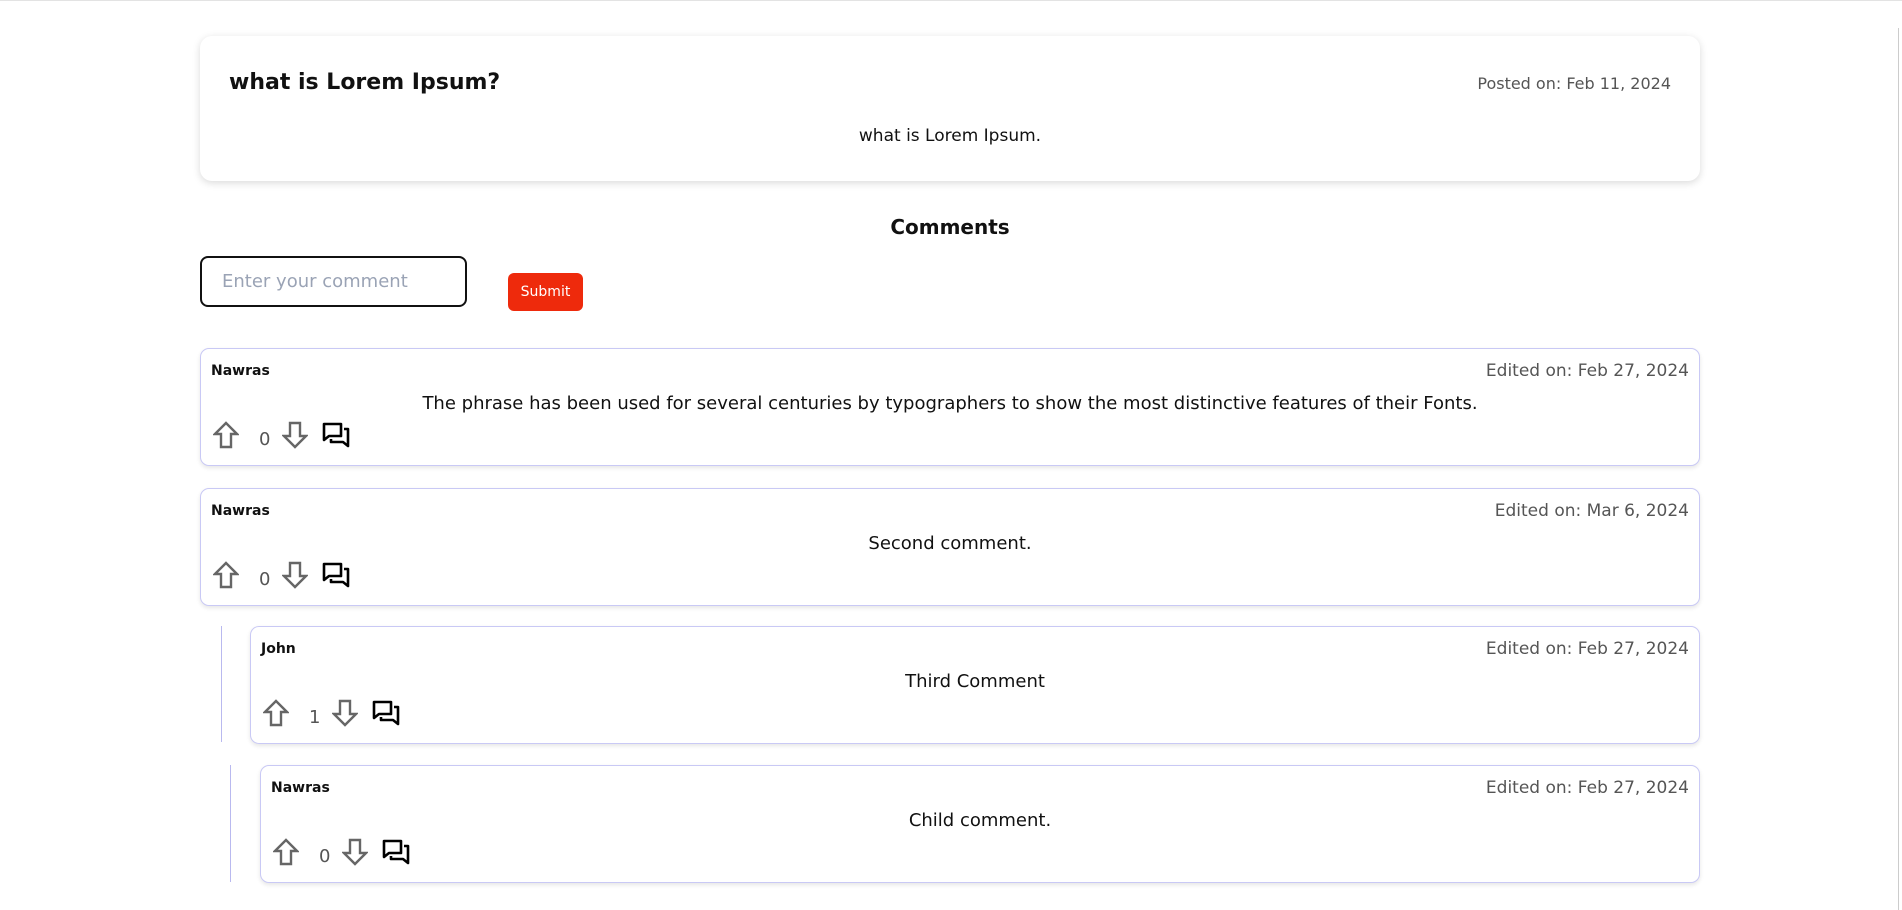 The image size is (1902, 910). What do you see at coordinates (333, 281) in the screenshot?
I see `comment-input` at bounding box center [333, 281].